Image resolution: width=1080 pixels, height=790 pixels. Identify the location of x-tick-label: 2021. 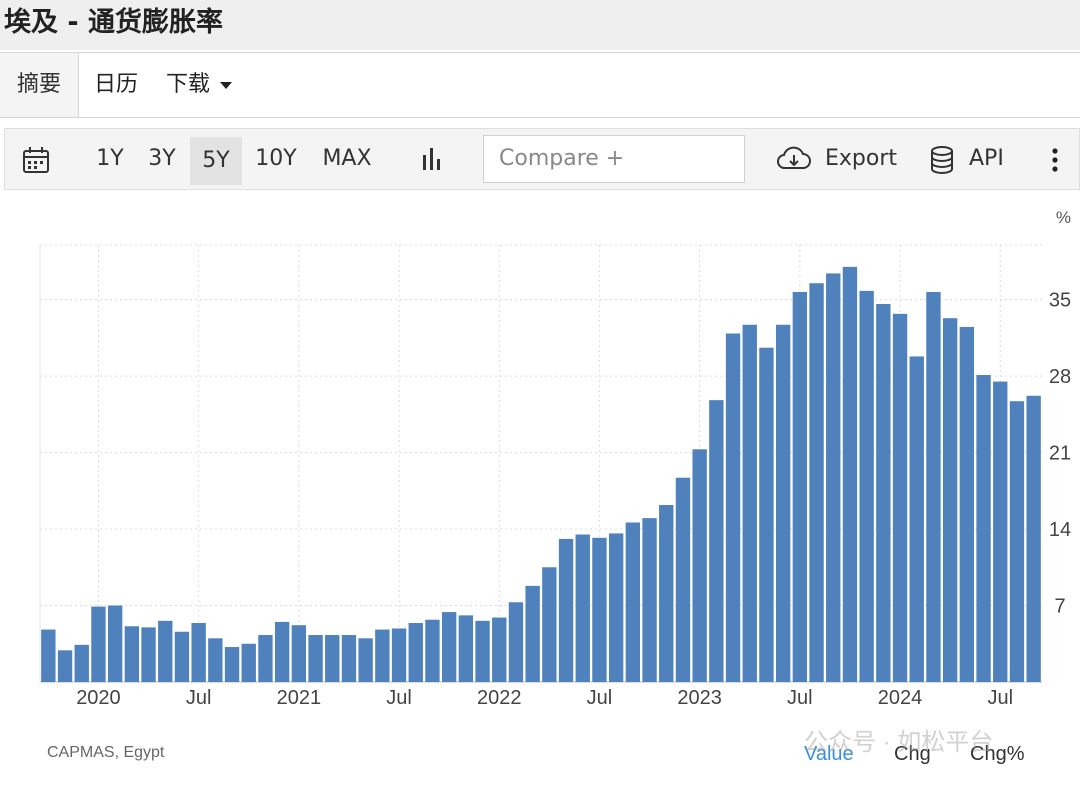
(299, 698).